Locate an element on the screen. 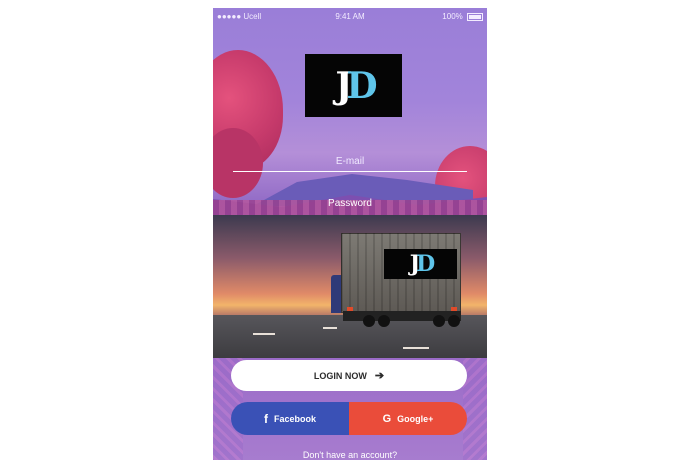  status-bar: ●●●●● Ucell 9:41 AM 100% is located at coordinates (350, 17).